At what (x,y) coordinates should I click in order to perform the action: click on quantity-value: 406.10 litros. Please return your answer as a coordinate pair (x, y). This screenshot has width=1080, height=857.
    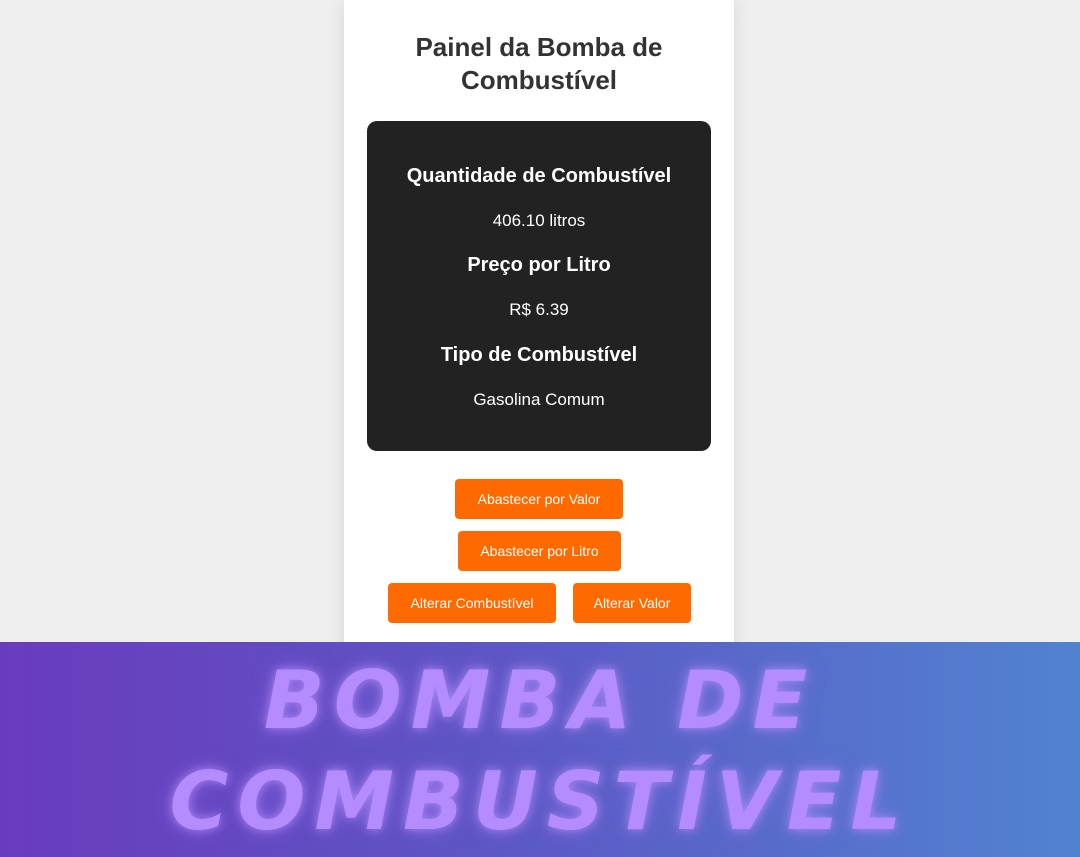
    Looking at the image, I should click on (539, 220).